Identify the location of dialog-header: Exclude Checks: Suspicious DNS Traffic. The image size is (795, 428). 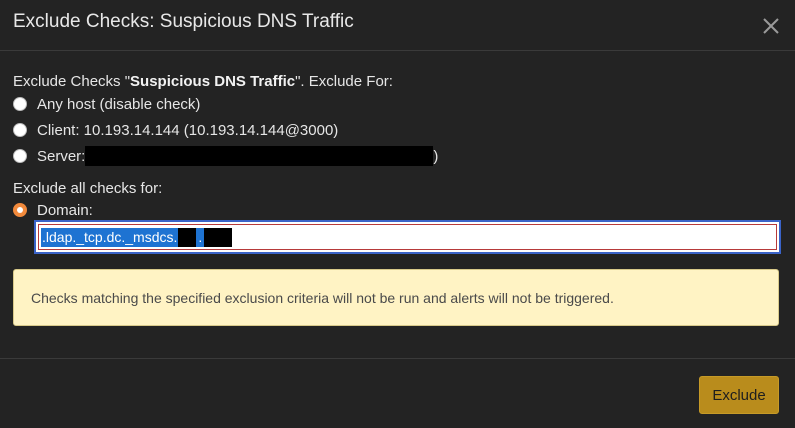
(397, 25).